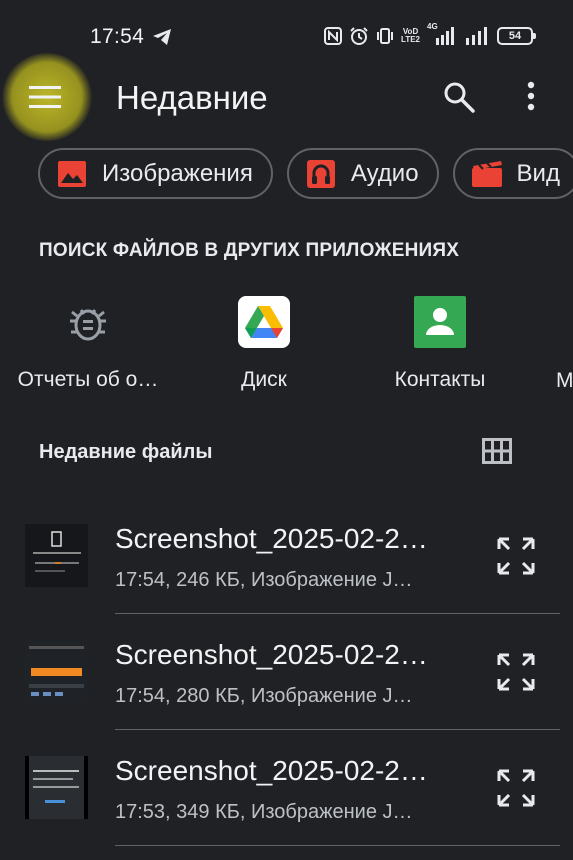 The height and width of the screenshot is (860, 573). I want to click on chip-label: Изображения, so click(177, 173).